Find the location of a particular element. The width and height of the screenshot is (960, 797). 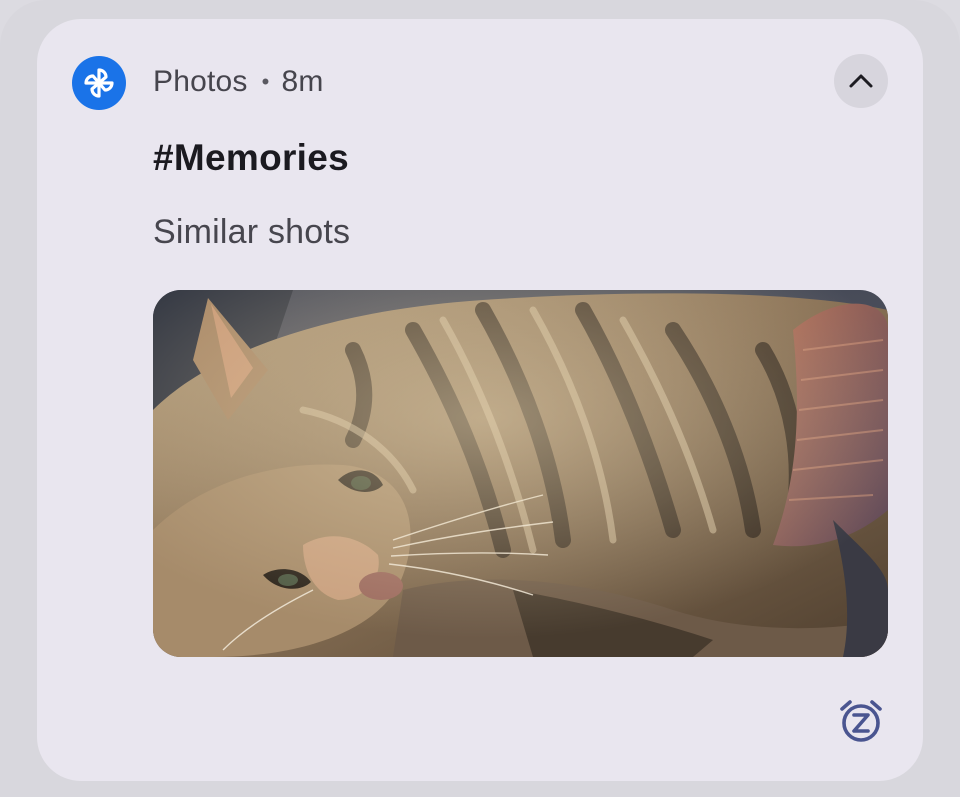

collapse-button is located at coordinates (861, 81).